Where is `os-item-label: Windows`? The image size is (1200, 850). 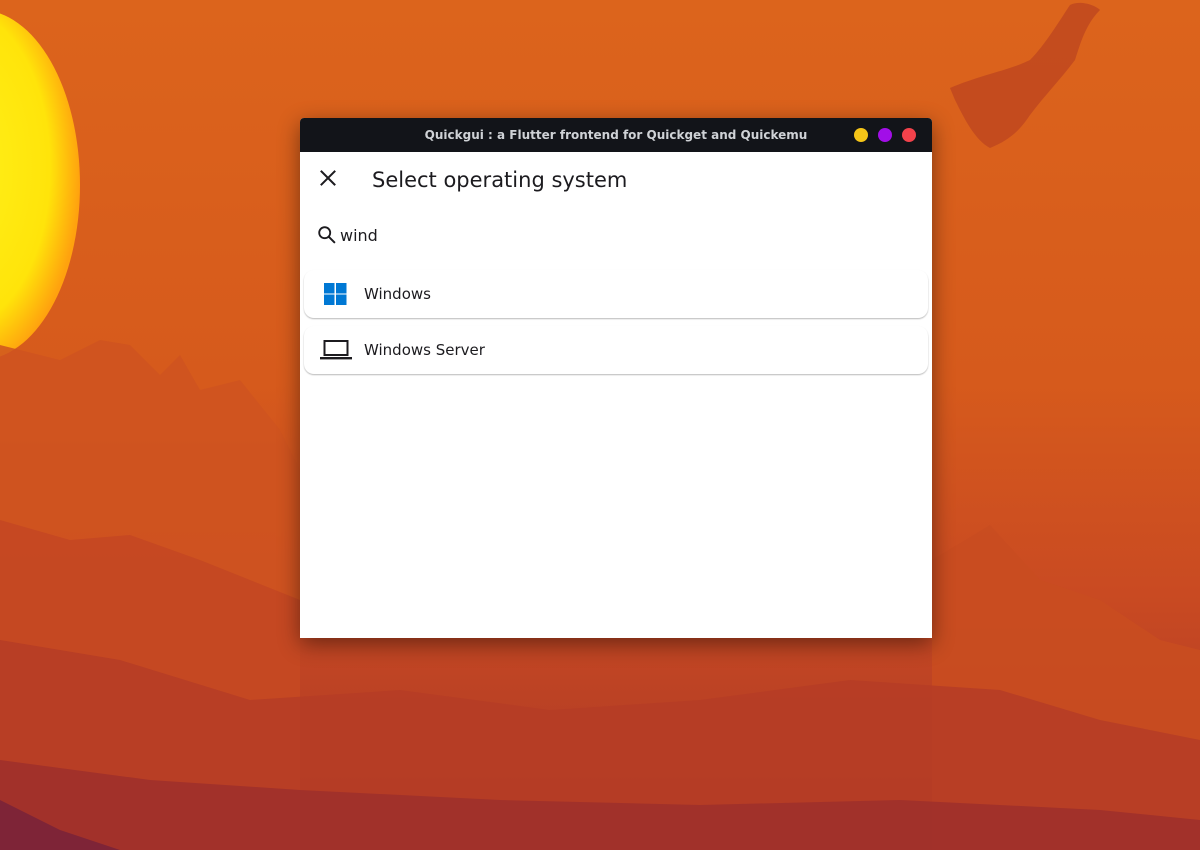 os-item-label: Windows is located at coordinates (397, 294).